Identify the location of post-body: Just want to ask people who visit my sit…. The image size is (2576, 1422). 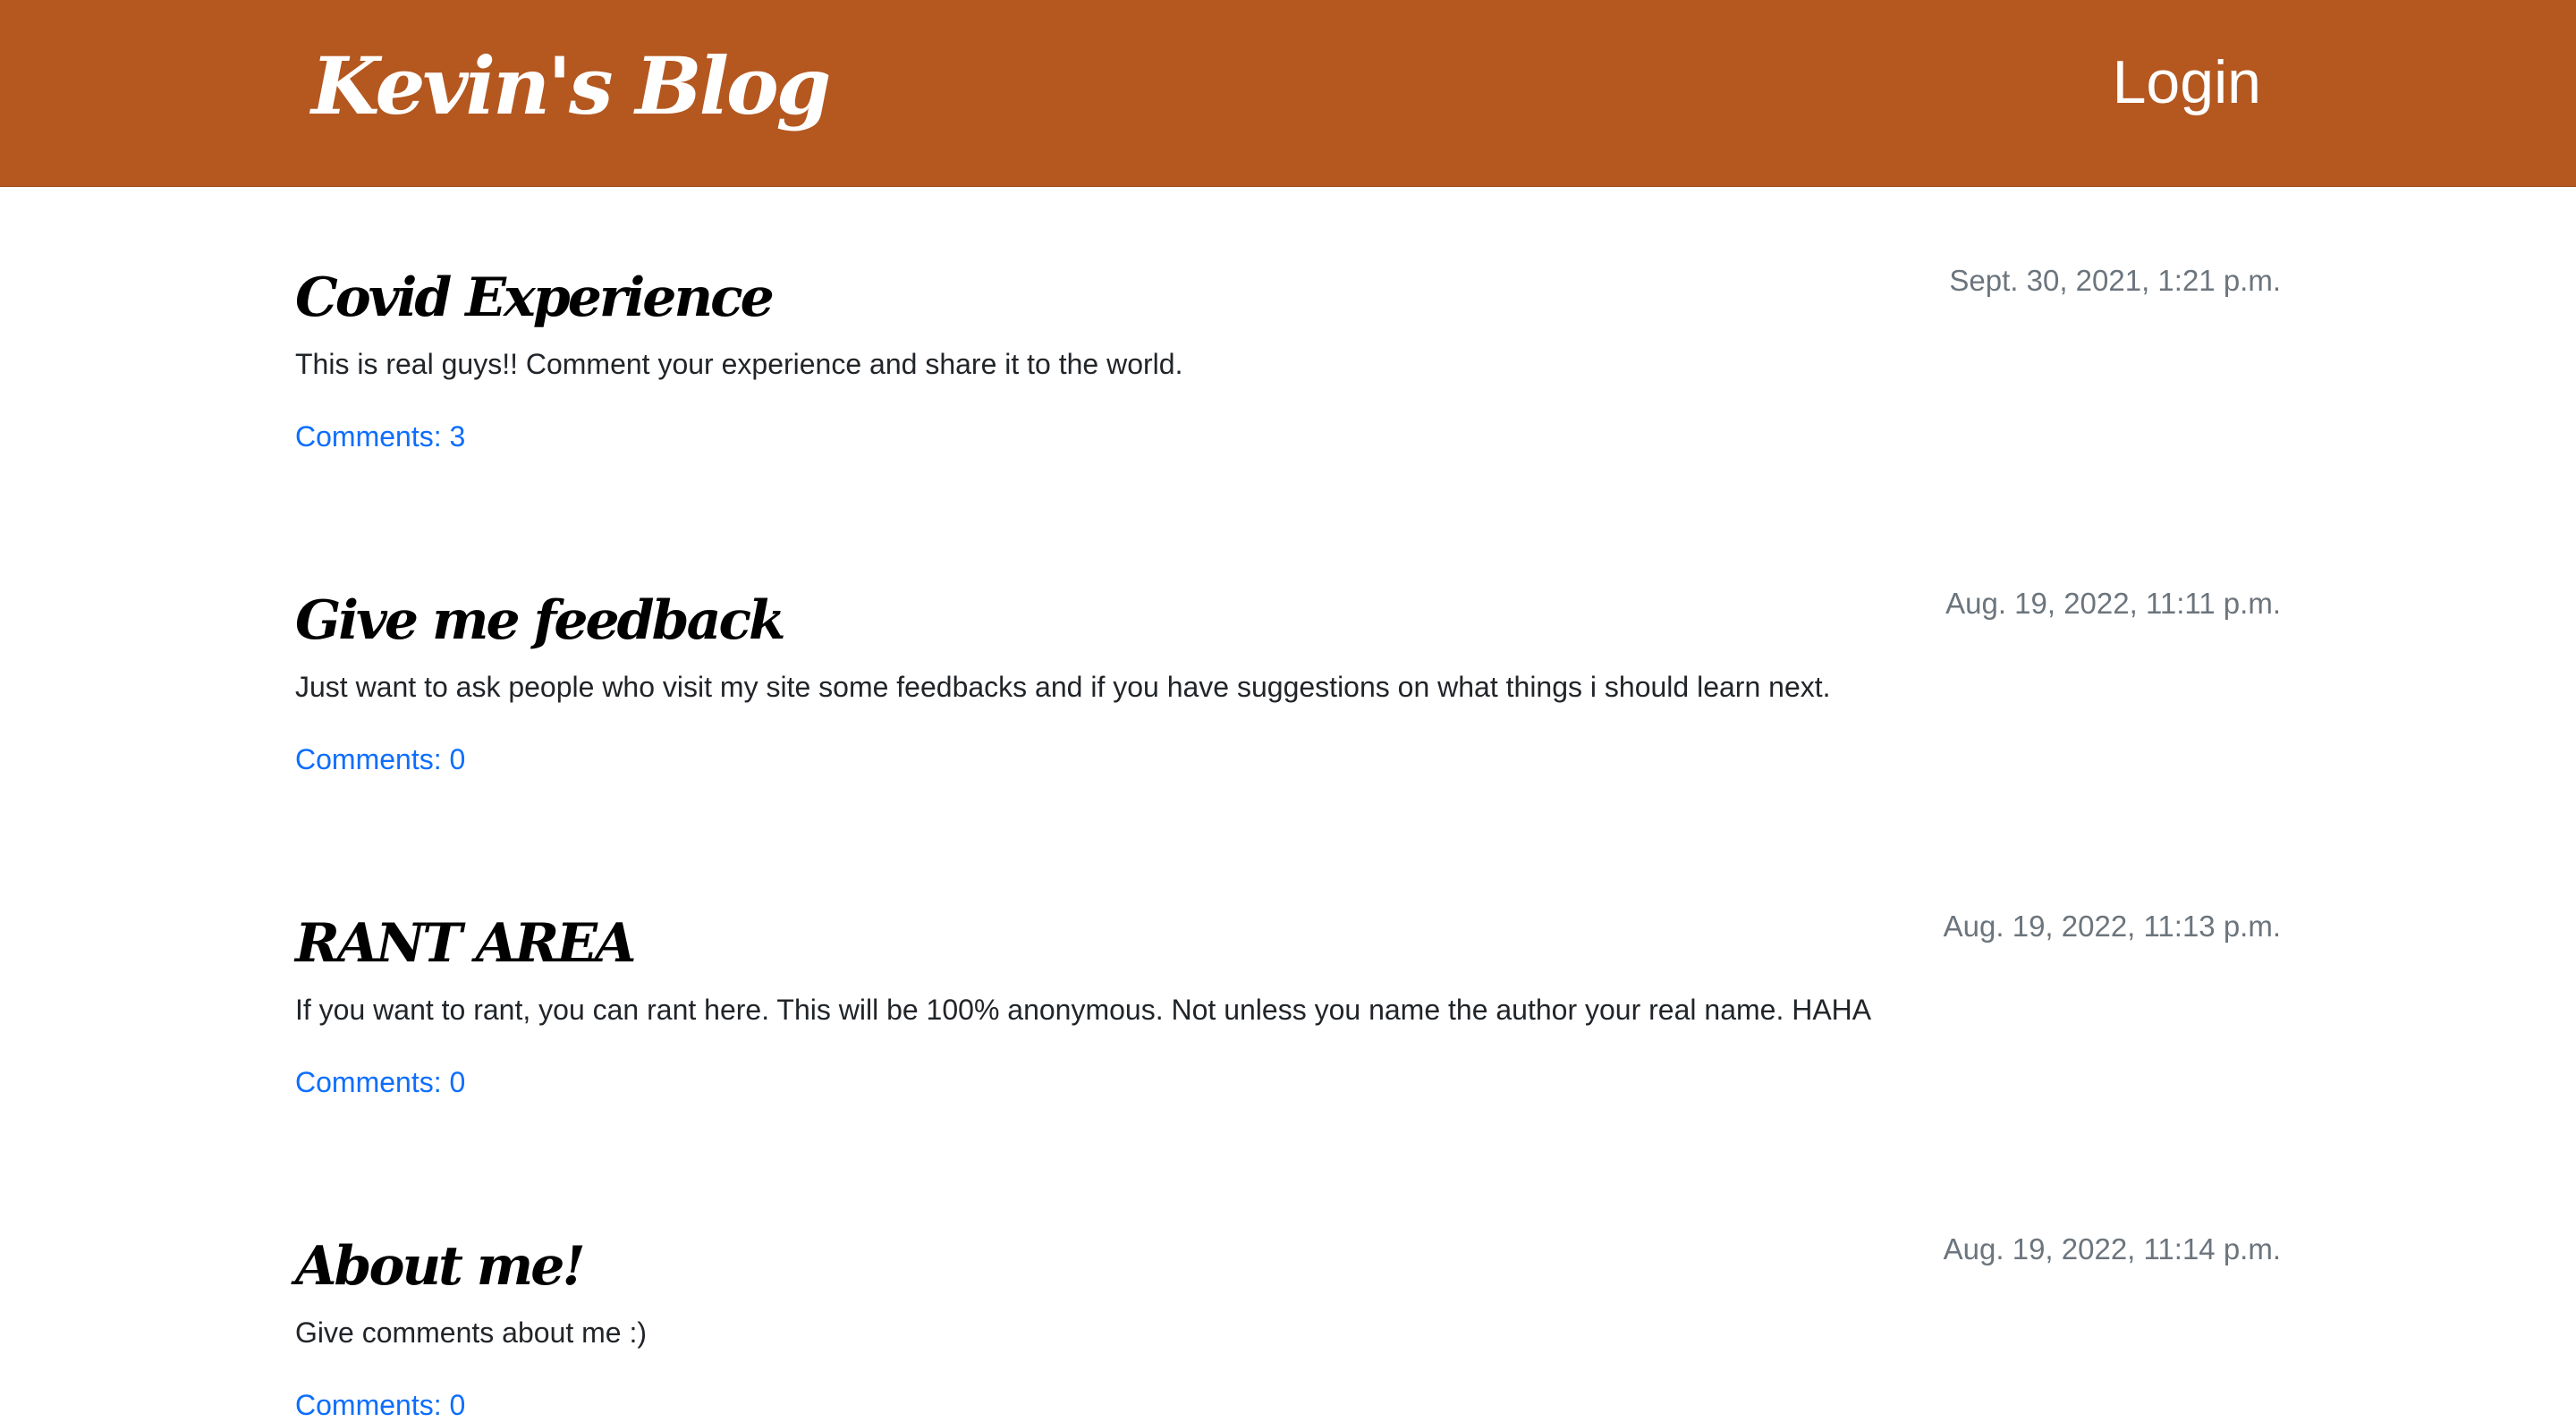
(1063, 687).